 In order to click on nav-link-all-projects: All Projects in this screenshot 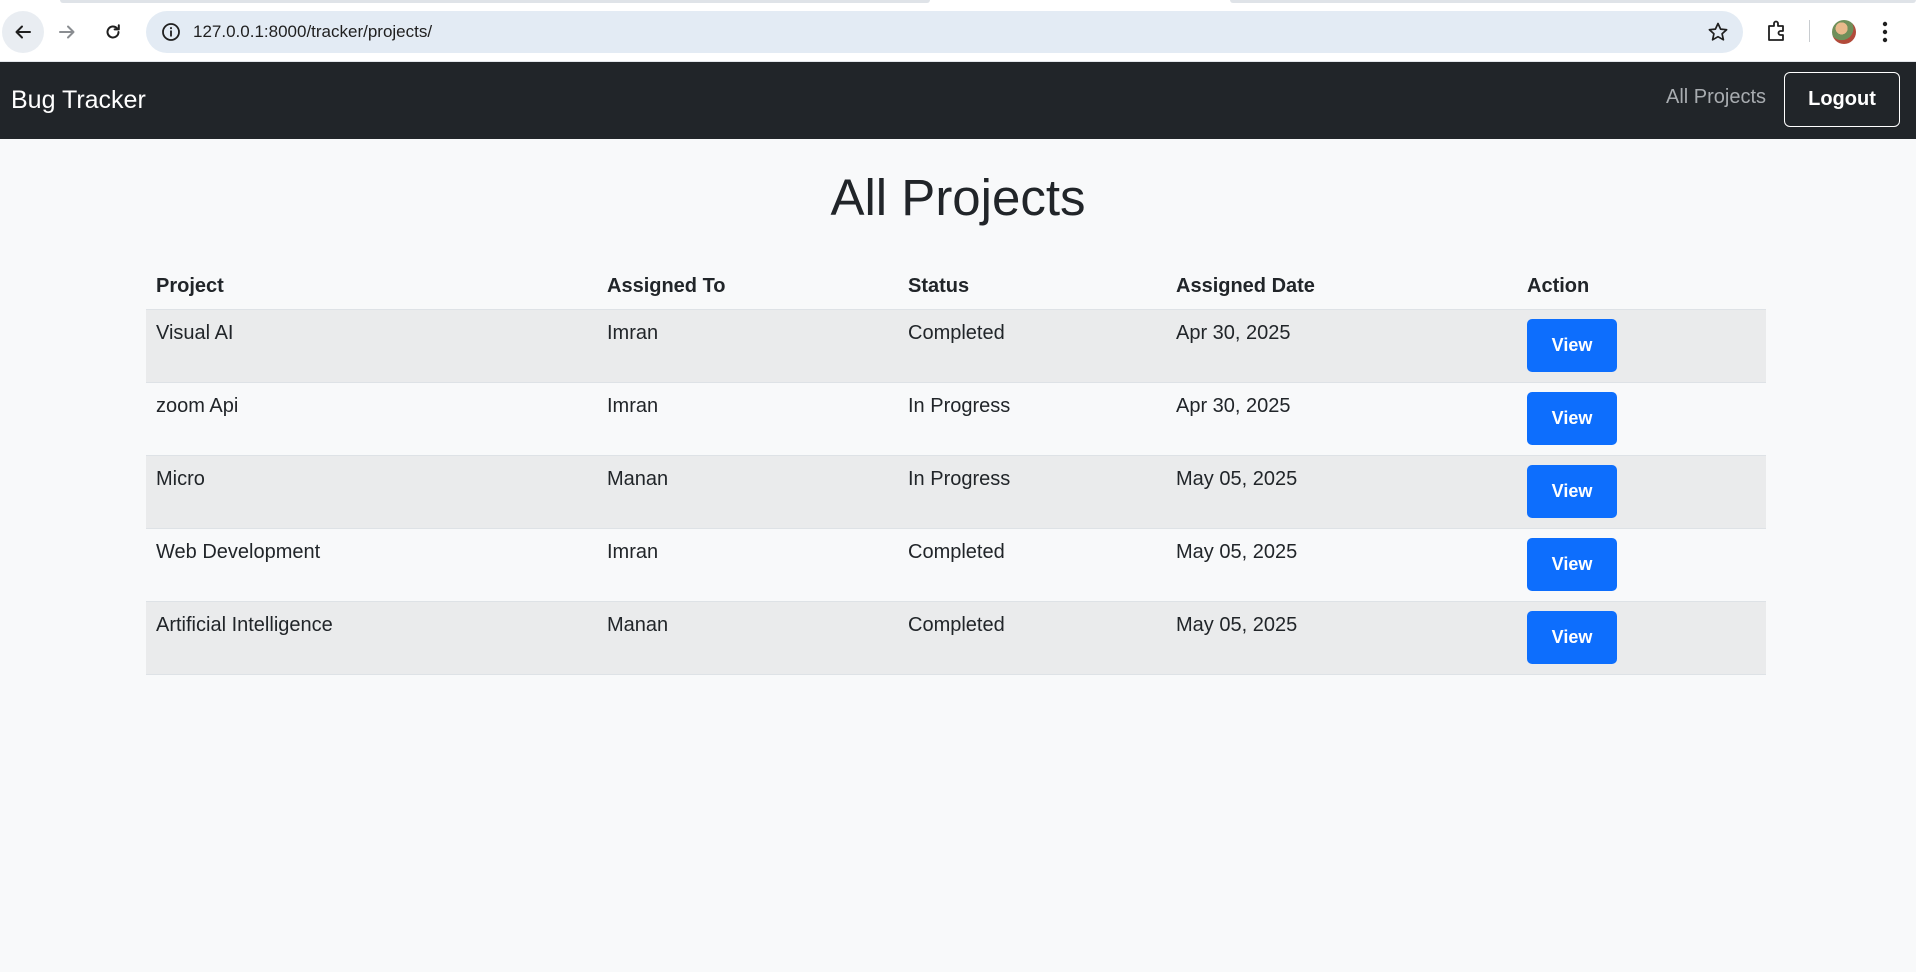, I will do `click(1716, 97)`.